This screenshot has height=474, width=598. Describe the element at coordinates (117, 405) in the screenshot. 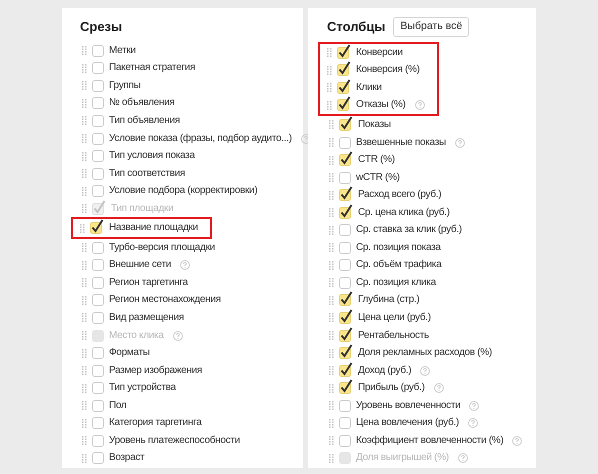

I see `option-label: Пол` at that location.